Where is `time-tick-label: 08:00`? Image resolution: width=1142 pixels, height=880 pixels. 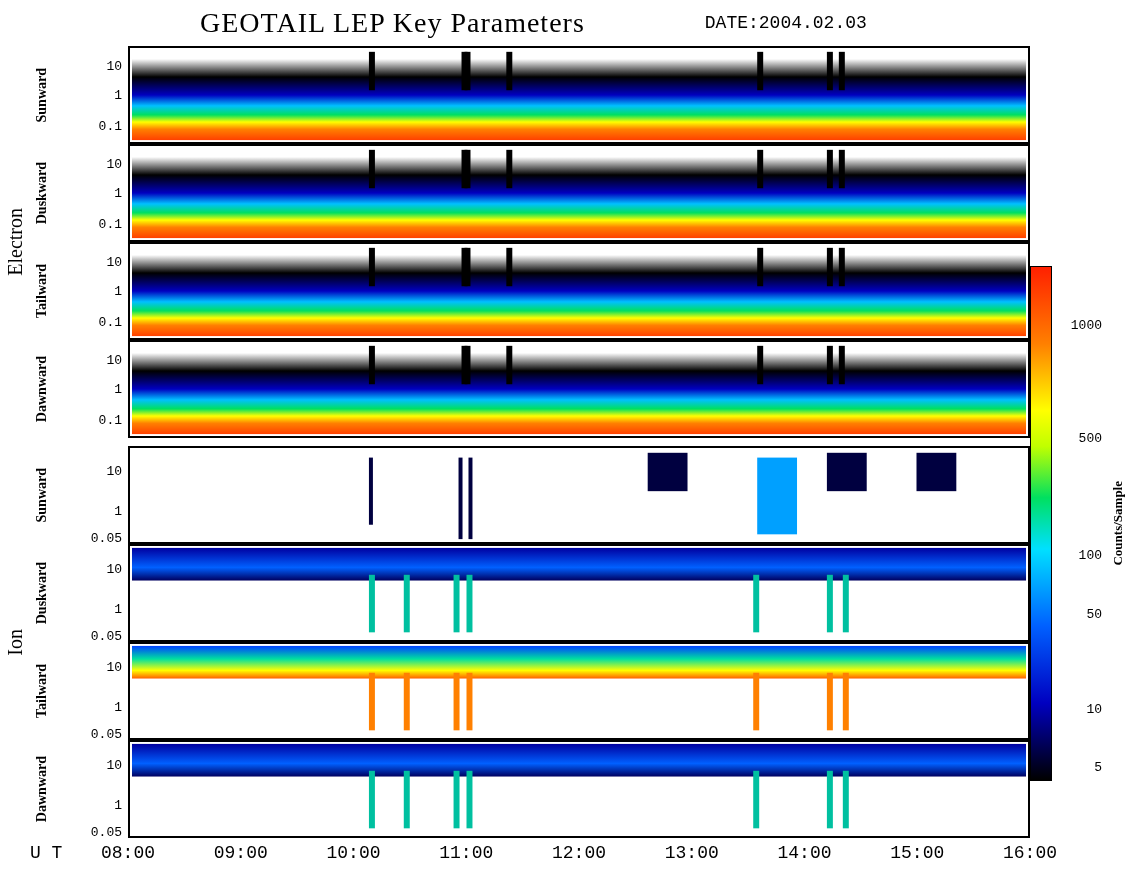
time-tick-label: 08:00 is located at coordinates (128, 853).